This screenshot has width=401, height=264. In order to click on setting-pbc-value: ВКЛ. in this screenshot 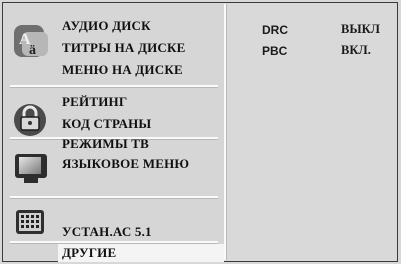, I will do `click(356, 50)`.